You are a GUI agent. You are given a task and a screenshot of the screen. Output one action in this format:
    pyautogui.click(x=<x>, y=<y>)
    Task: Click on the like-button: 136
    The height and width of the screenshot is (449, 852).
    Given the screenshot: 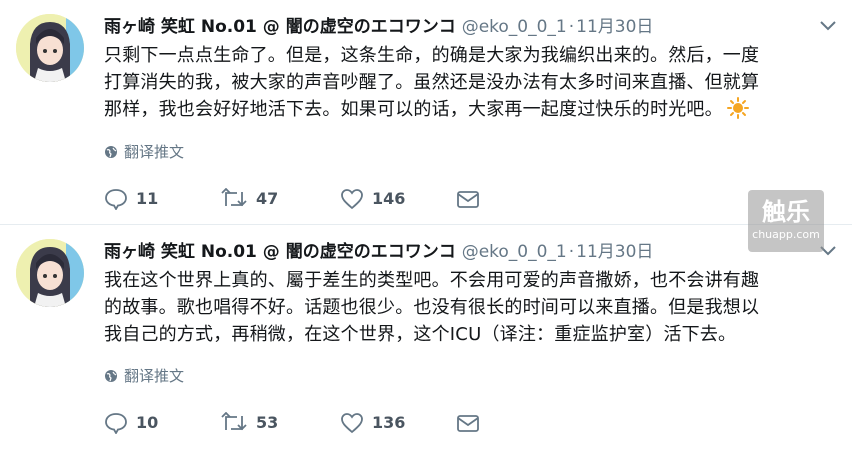 What is the action you would take?
    pyautogui.click(x=372, y=422)
    